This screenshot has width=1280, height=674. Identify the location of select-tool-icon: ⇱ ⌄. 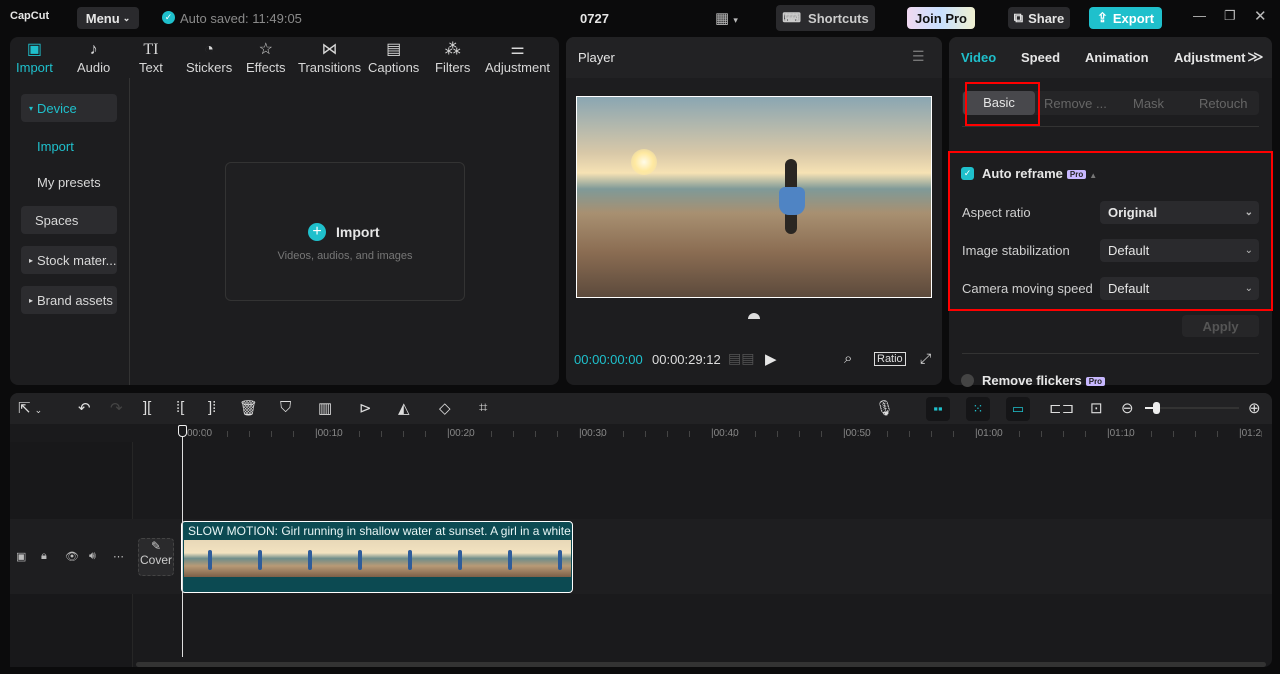
(30, 408).